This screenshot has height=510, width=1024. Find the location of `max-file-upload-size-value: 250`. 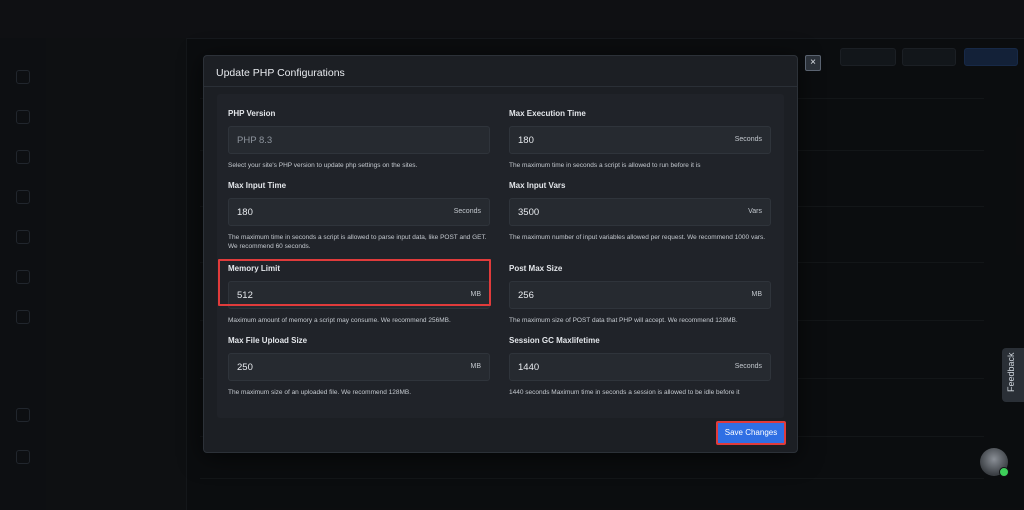

max-file-upload-size-value: 250 is located at coordinates (245, 367).